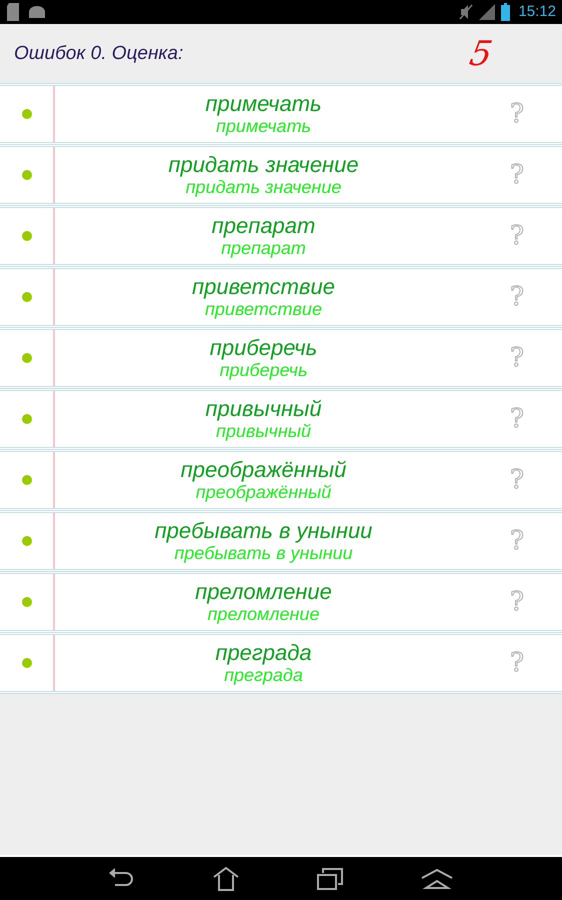 The height and width of the screenshot is (900, 562). What do you see at coordinates (264, 492) in the screenshot?
I see `answer: преображённый` at bounding box center [264, 492].